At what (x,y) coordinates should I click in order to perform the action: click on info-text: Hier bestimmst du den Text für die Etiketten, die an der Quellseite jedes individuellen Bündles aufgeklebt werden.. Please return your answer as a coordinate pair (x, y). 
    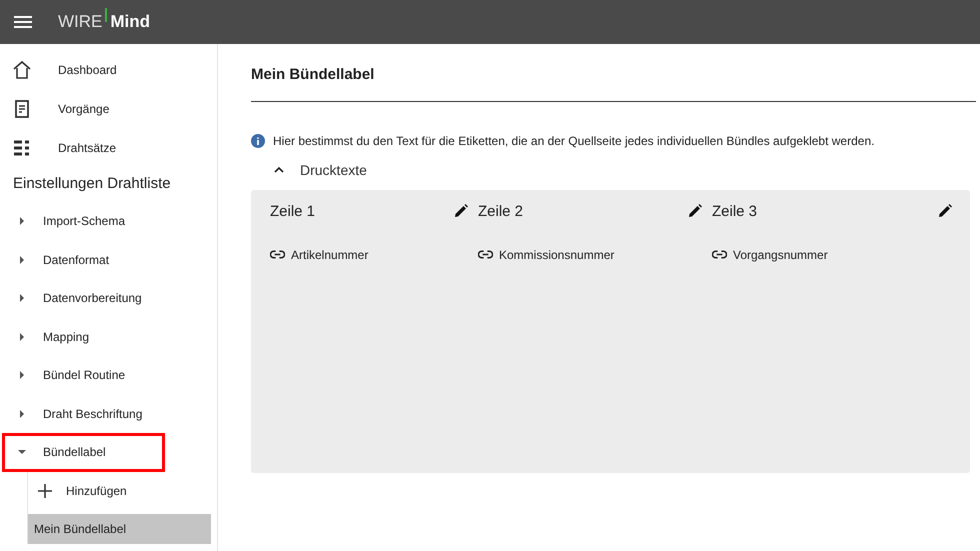
    Looking at the image, I should click on (573, 141).